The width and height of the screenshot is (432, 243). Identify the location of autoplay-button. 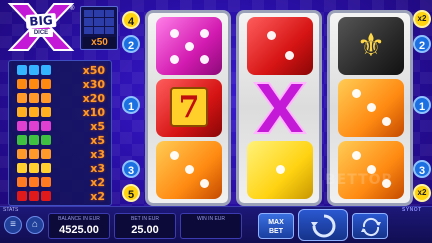
(370, 226).